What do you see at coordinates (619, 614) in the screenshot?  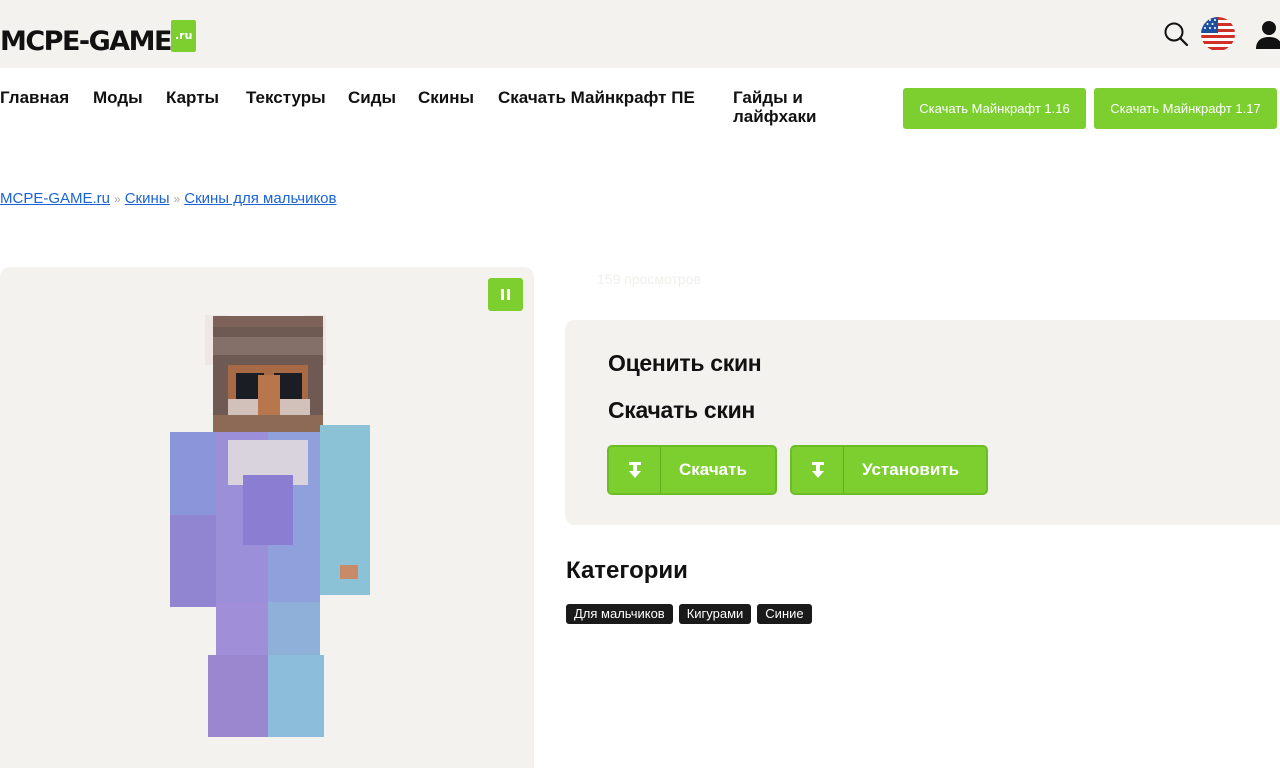 I see `tag-boys: Для мальчиков` at bounding box center [619, 614].